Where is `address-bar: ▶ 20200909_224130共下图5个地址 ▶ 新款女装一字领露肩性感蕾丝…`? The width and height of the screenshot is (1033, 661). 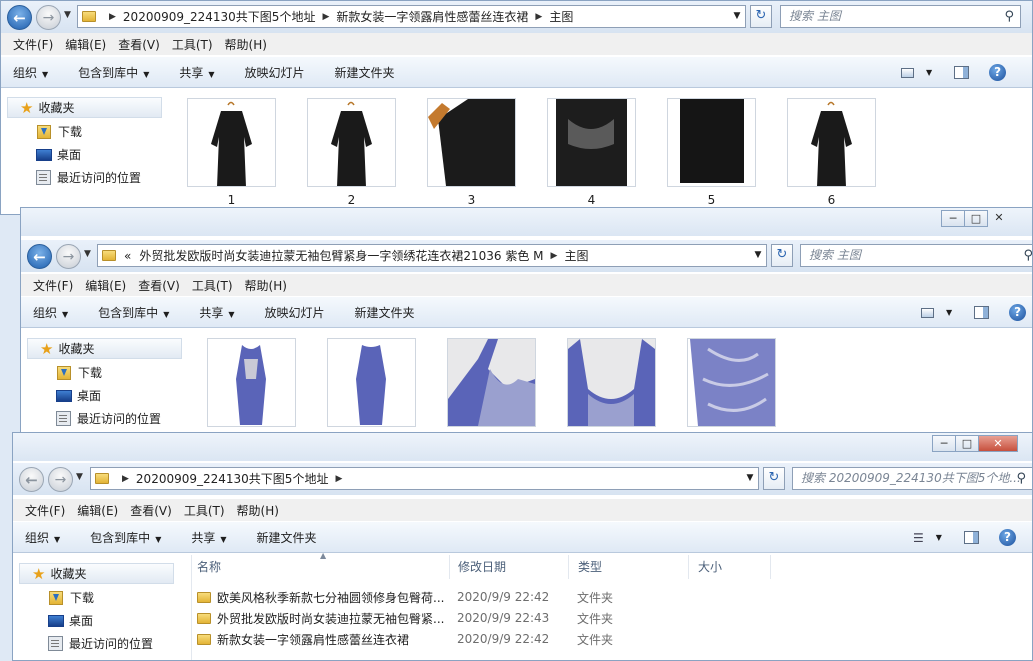
address-bar: ▶ 20200909_224130共下图5个地址 ▶ 新款女装一字领露肩性感蕾丝… is located at coordinates (411, 16).